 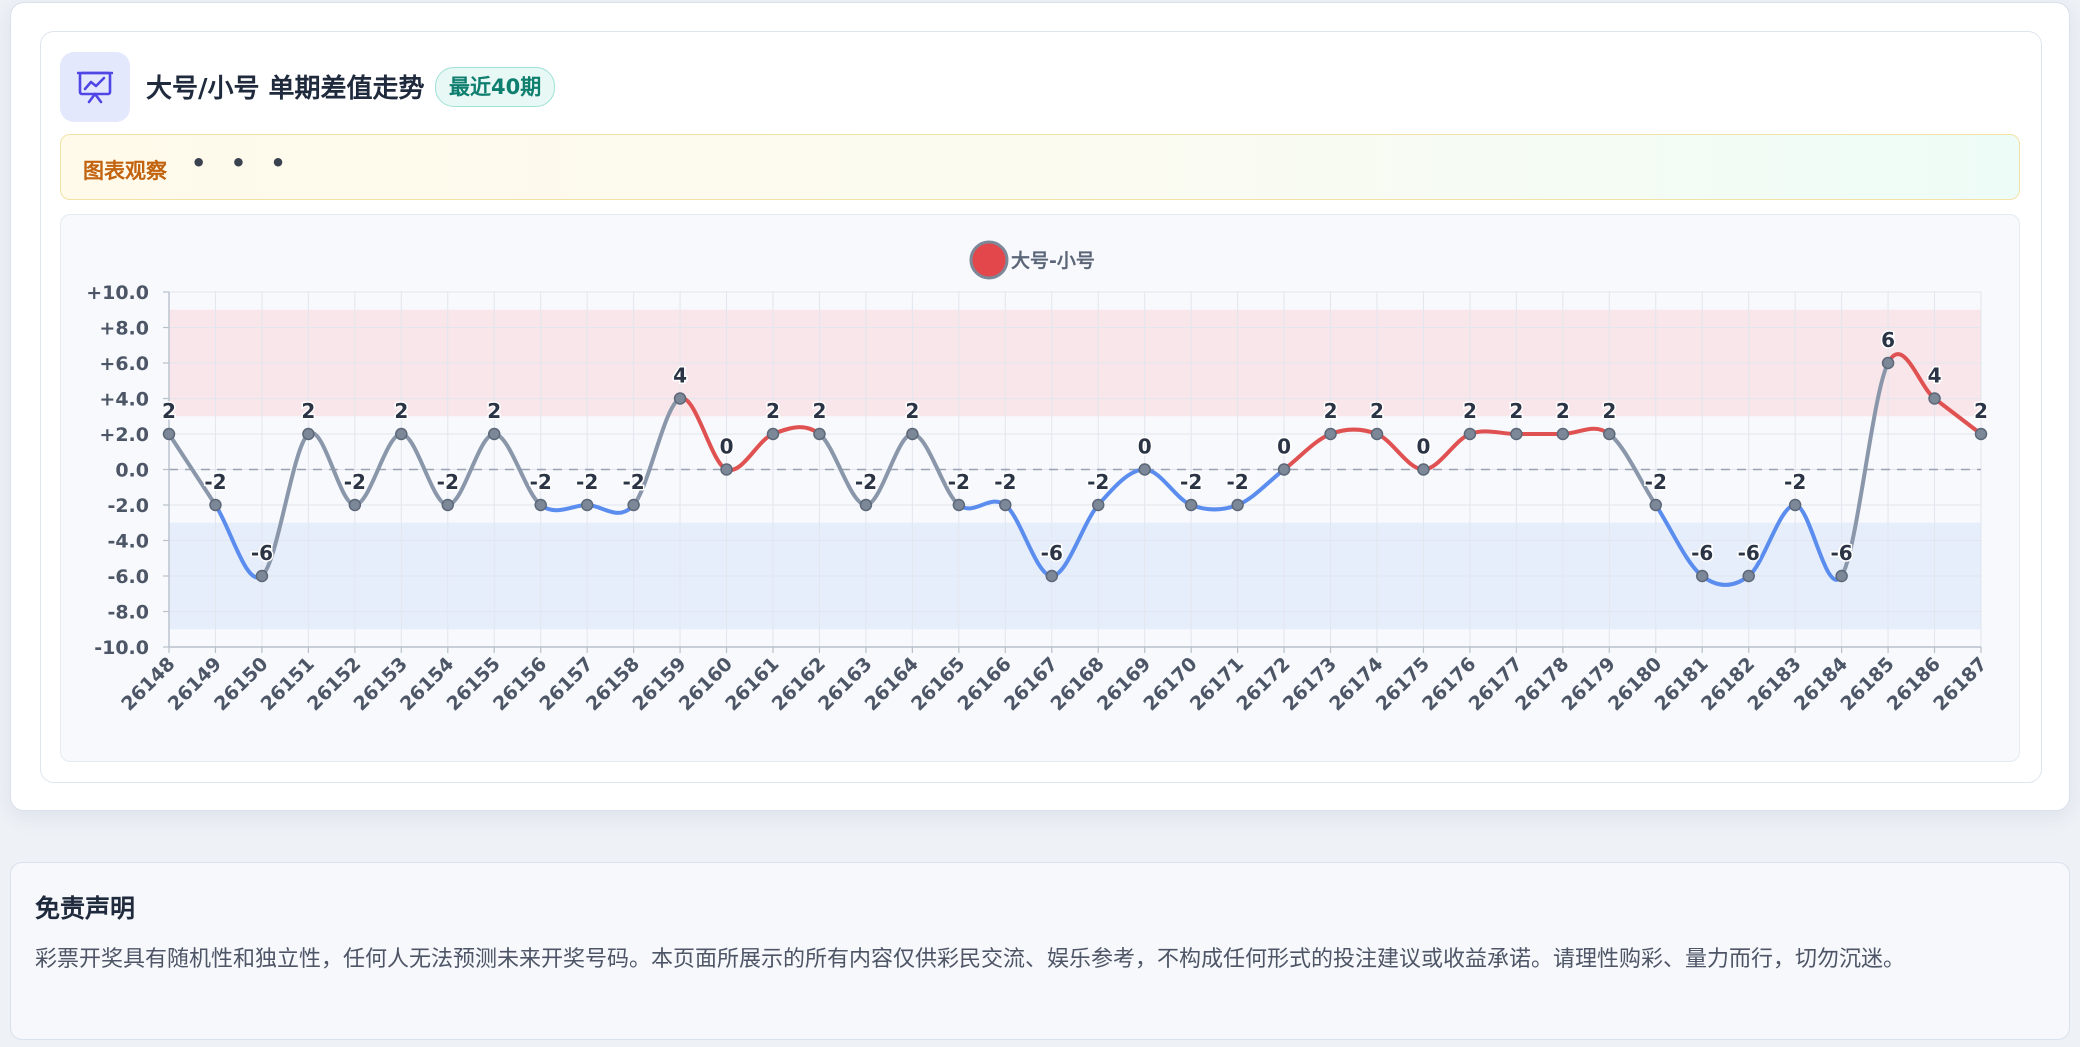 What do you see at coordinates (117, 293) in the screenshot?
I see `y-tick-label: +10.0` at bounding box center [117, 293].